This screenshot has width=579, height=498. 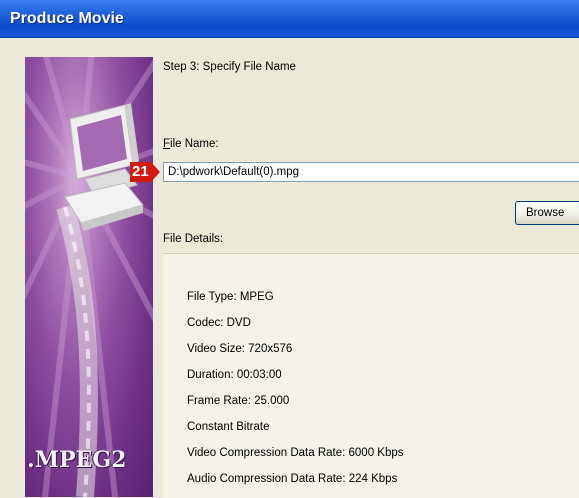 I want to click on file-name-input, so click(x=371, y=172).